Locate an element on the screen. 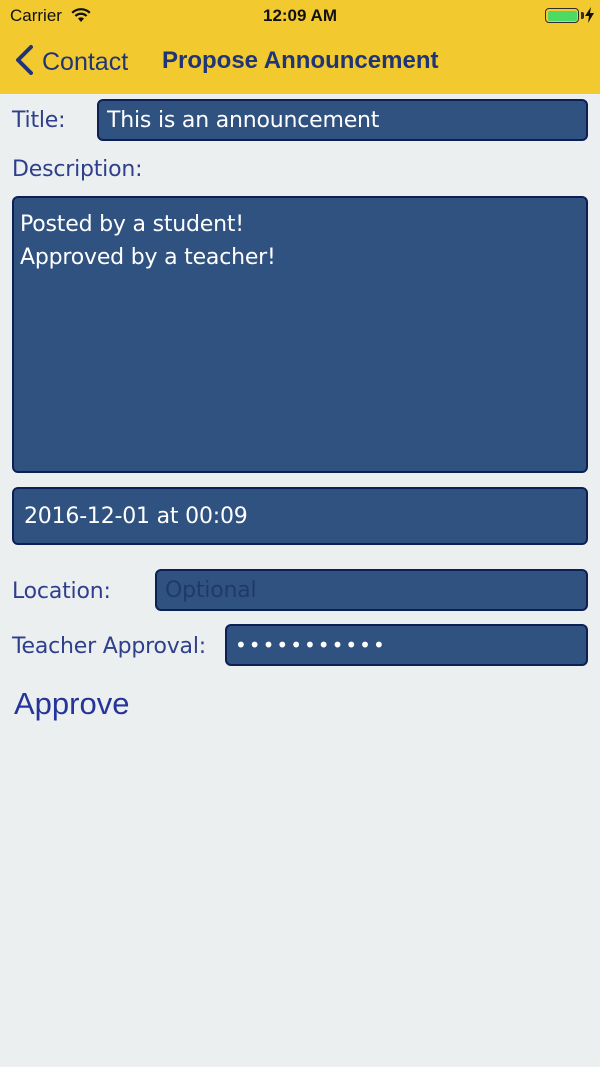  approve-button: Approve is located at coordinates (71, 704).